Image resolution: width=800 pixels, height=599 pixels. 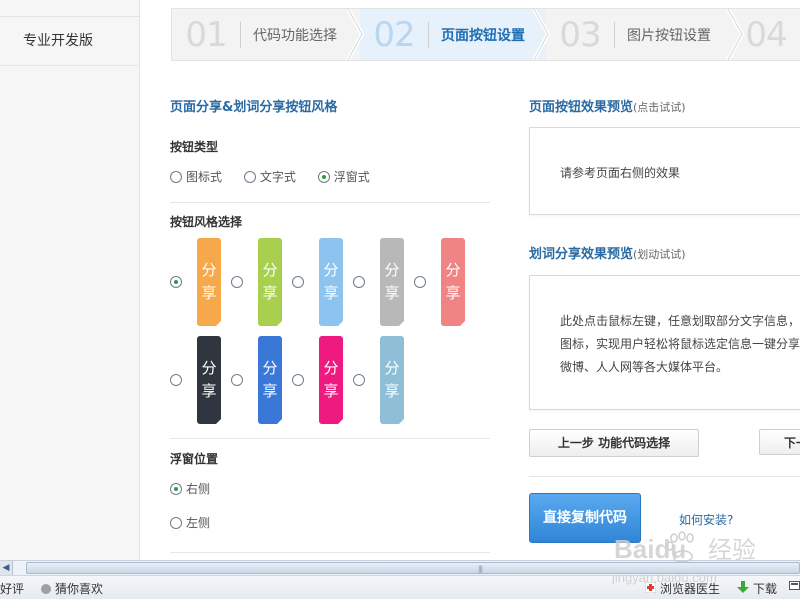 What do you see at coordinates (743, 588) in the screenshot?
I see `download-arrow-icon` at bounding box center [743, 588].